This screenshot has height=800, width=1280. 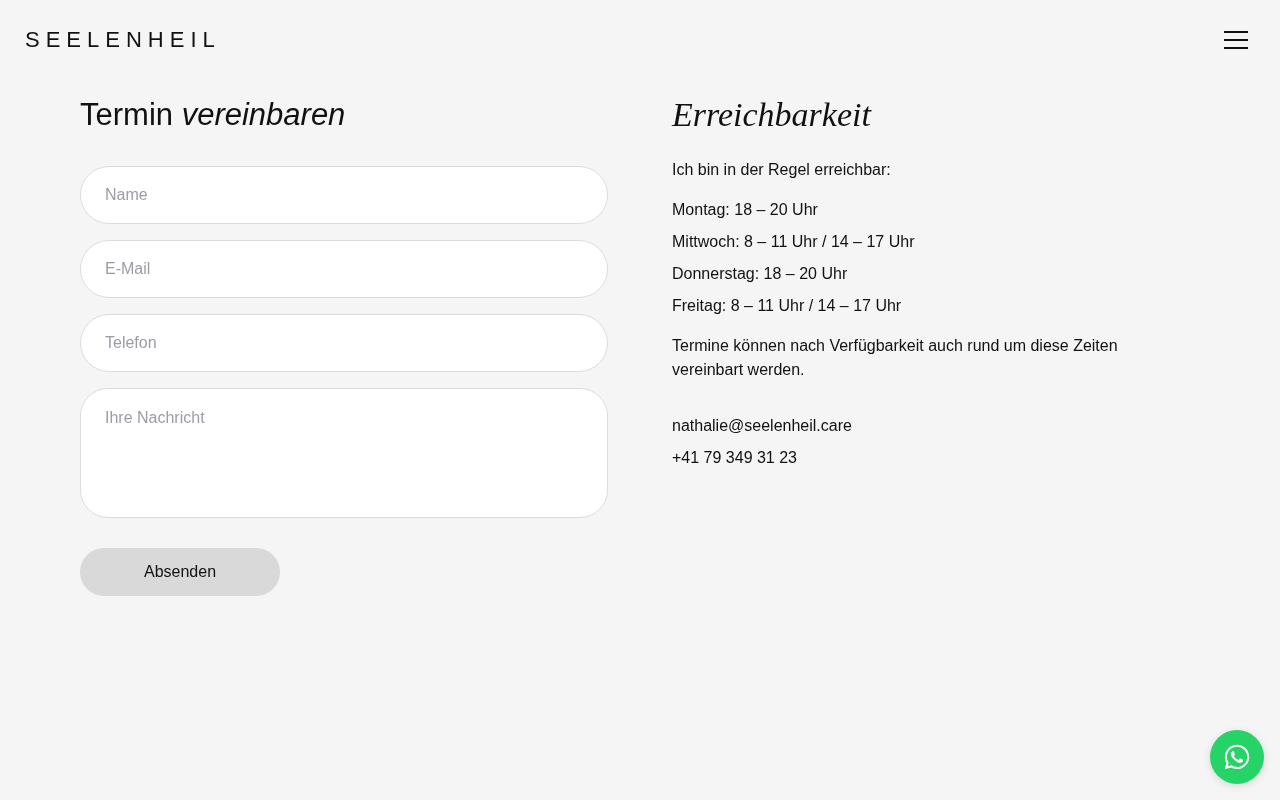 I want to click on logo: SEELENHEIL, so click(x=123, y=40).